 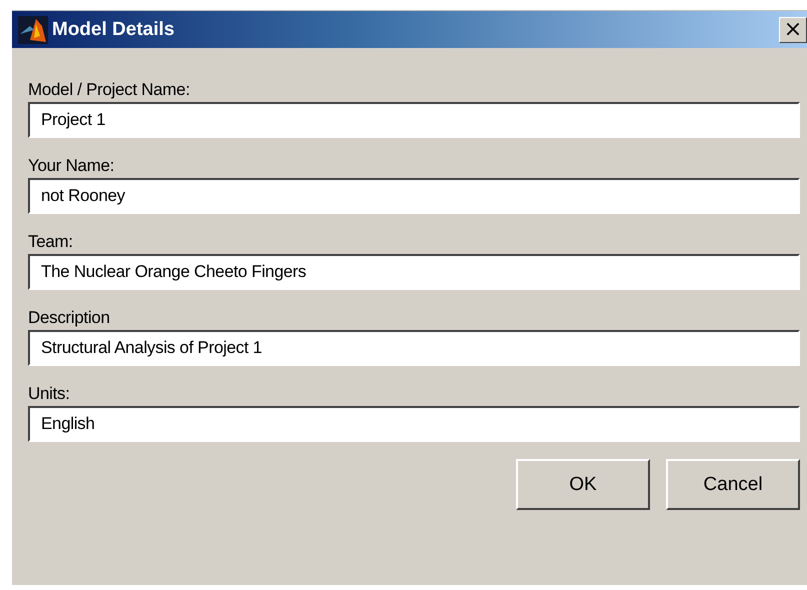 What do you see at coordinates (49, 394) in the screenshot?
I see `field-label: Units:` at bounding box center [49, 394].